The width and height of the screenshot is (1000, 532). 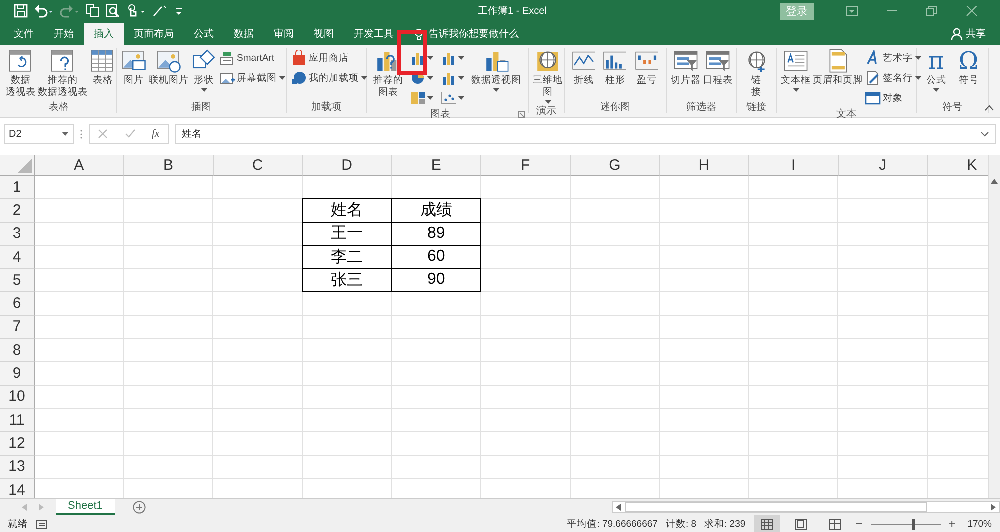 What do you see at coordinates (17, 488) in the screenshot?
I see `row-header: 14` at bounding box center [17, 488].